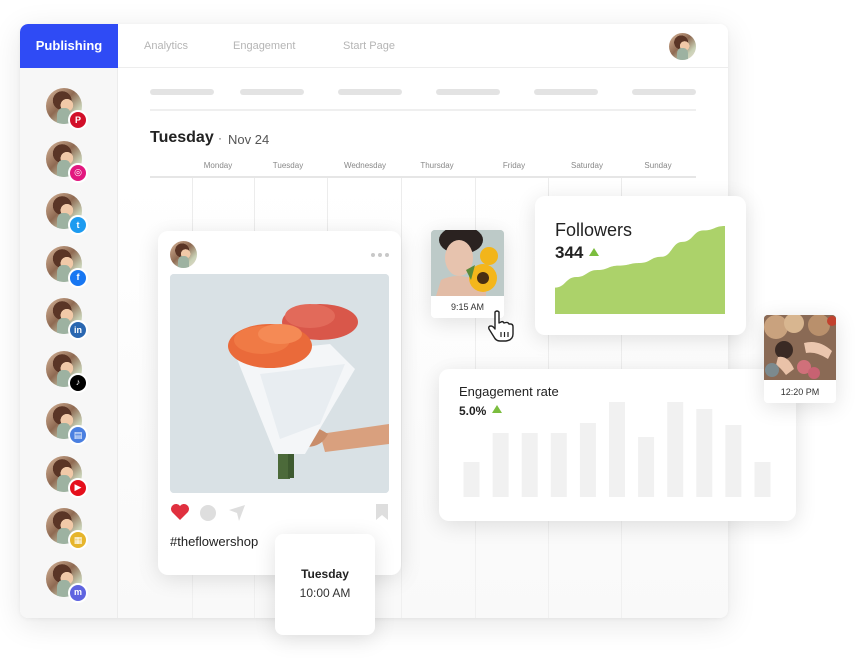 This screenshot has height=663, width=855. I want to click on mastodon-icon: m, so click(78, 592).